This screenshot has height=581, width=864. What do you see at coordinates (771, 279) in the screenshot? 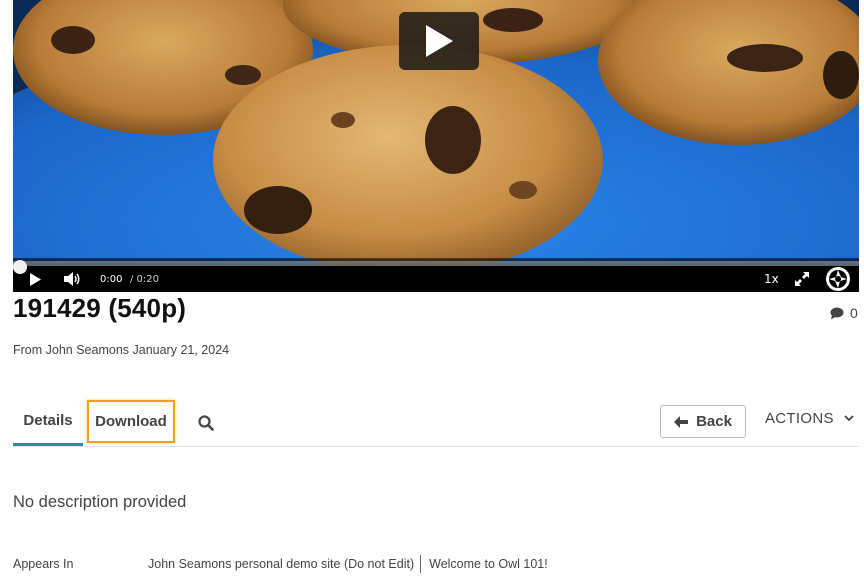
I see `playback-speed-button: 1x` at bounding box center [771, 279].